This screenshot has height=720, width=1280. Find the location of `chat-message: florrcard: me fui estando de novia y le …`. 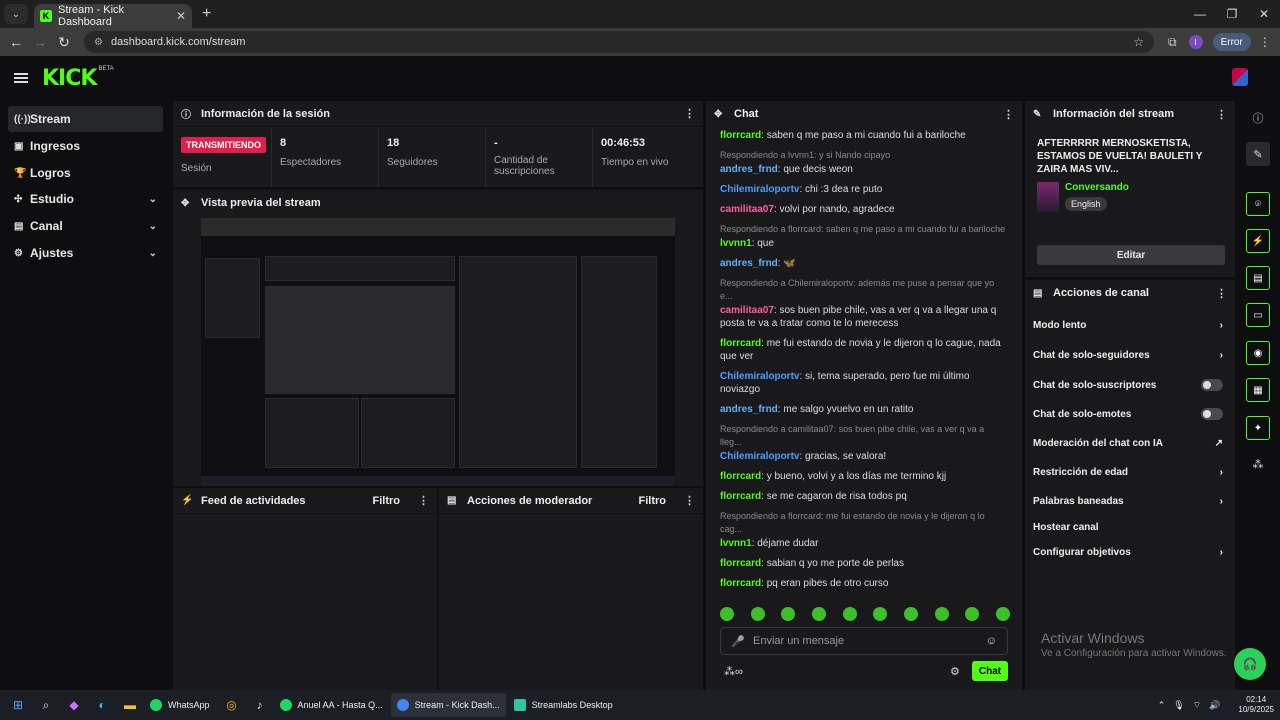

chat-message: florrcard: me fui estando de novia y le … is located at coordinates (864, 350).